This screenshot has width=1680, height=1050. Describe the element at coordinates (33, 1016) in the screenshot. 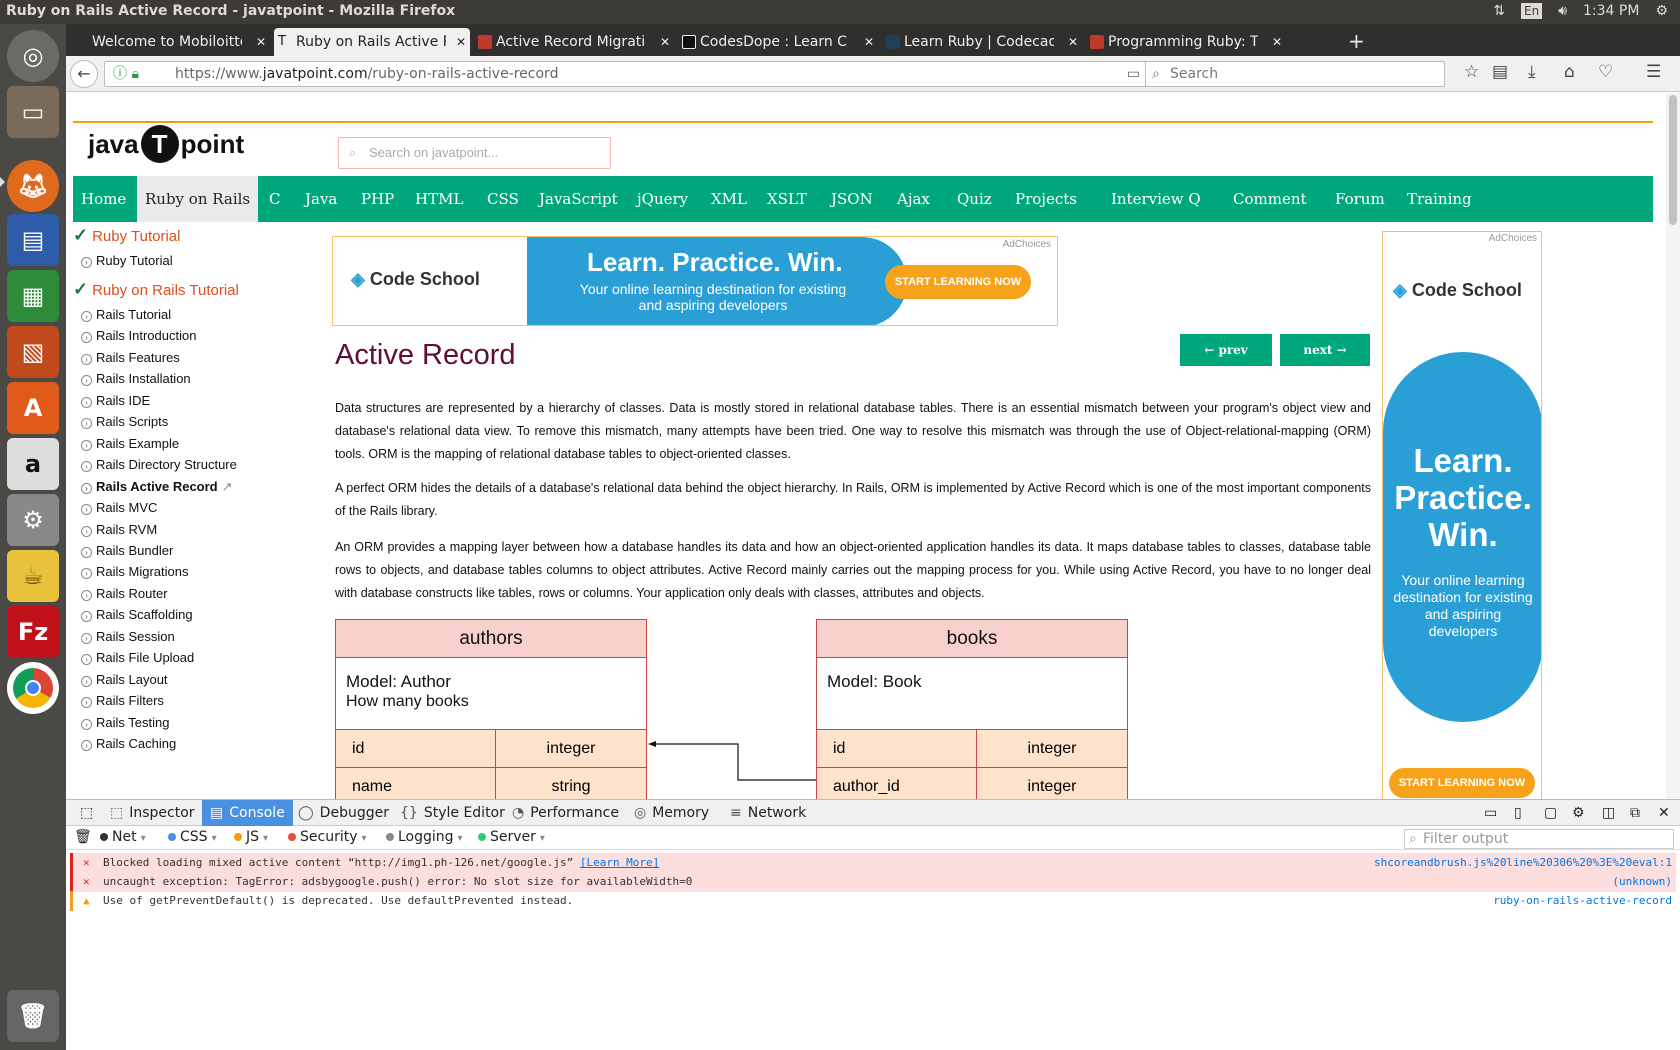

I see `trash-icon: 🗑︎` at that location.